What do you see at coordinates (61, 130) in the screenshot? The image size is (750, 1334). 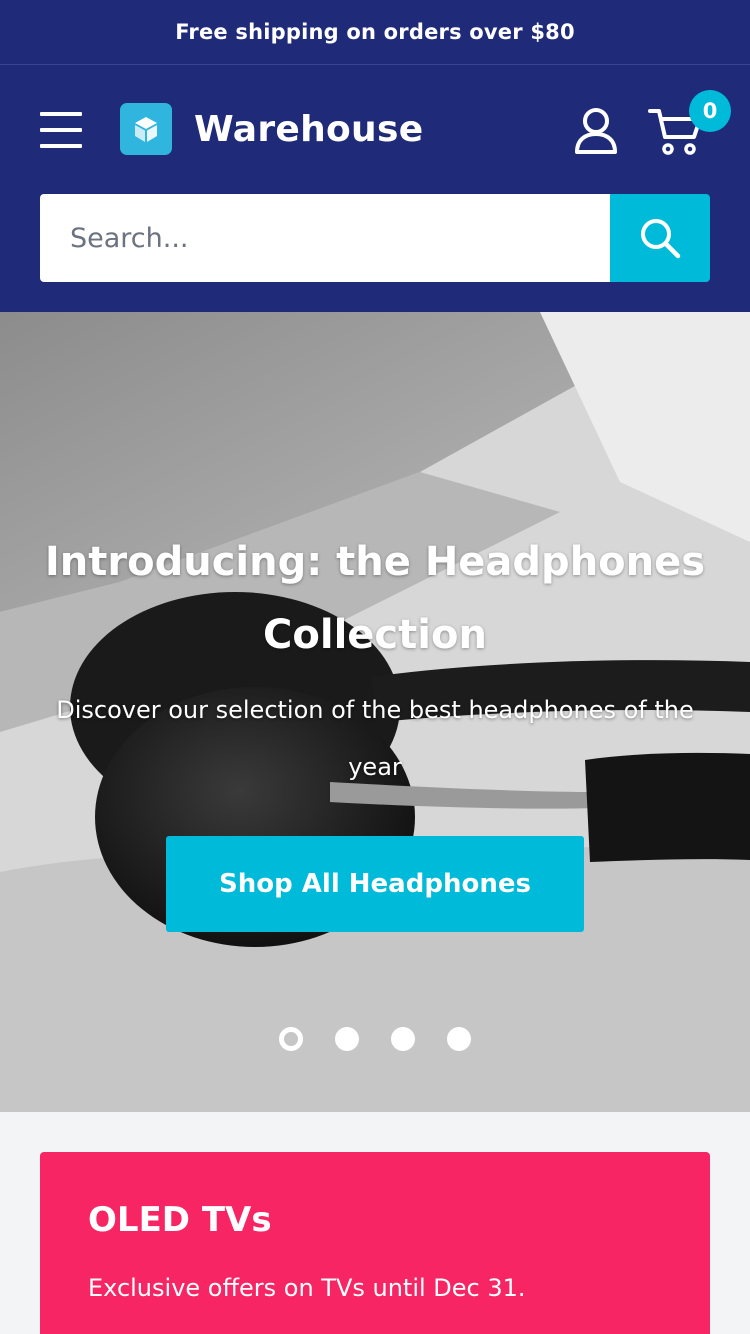 I see `hamburger-menu-icon` at bounding box center [61, 130].